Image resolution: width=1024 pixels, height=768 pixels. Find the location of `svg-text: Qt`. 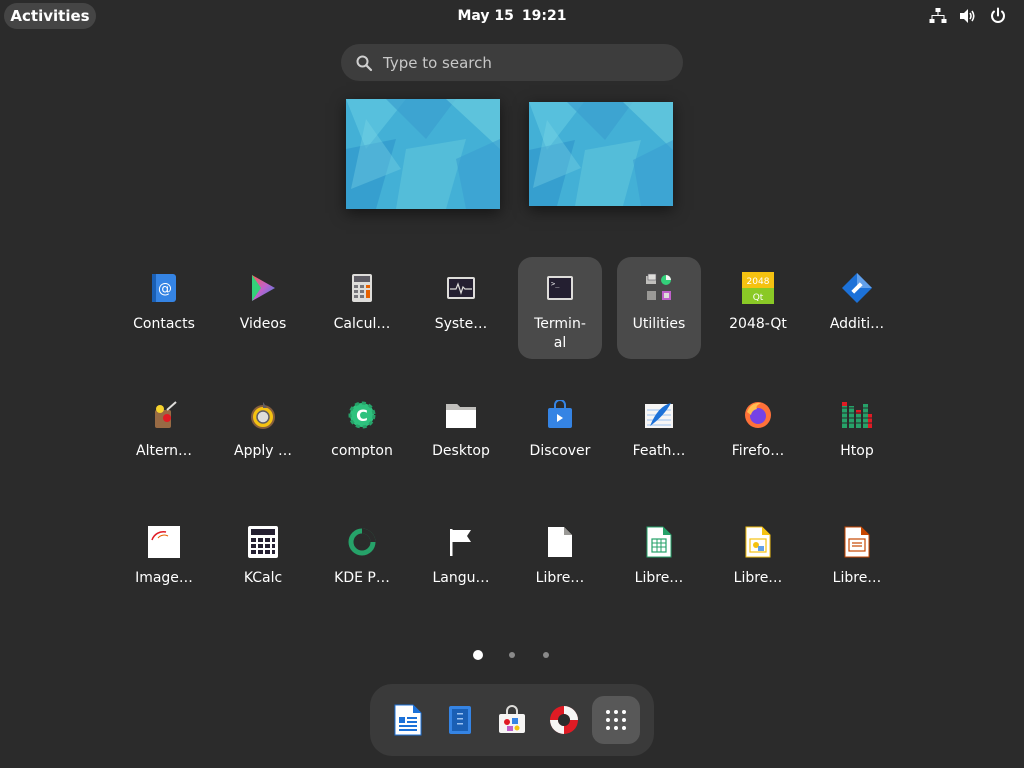

svg-text: Qt is located at coordinates (758, 298).